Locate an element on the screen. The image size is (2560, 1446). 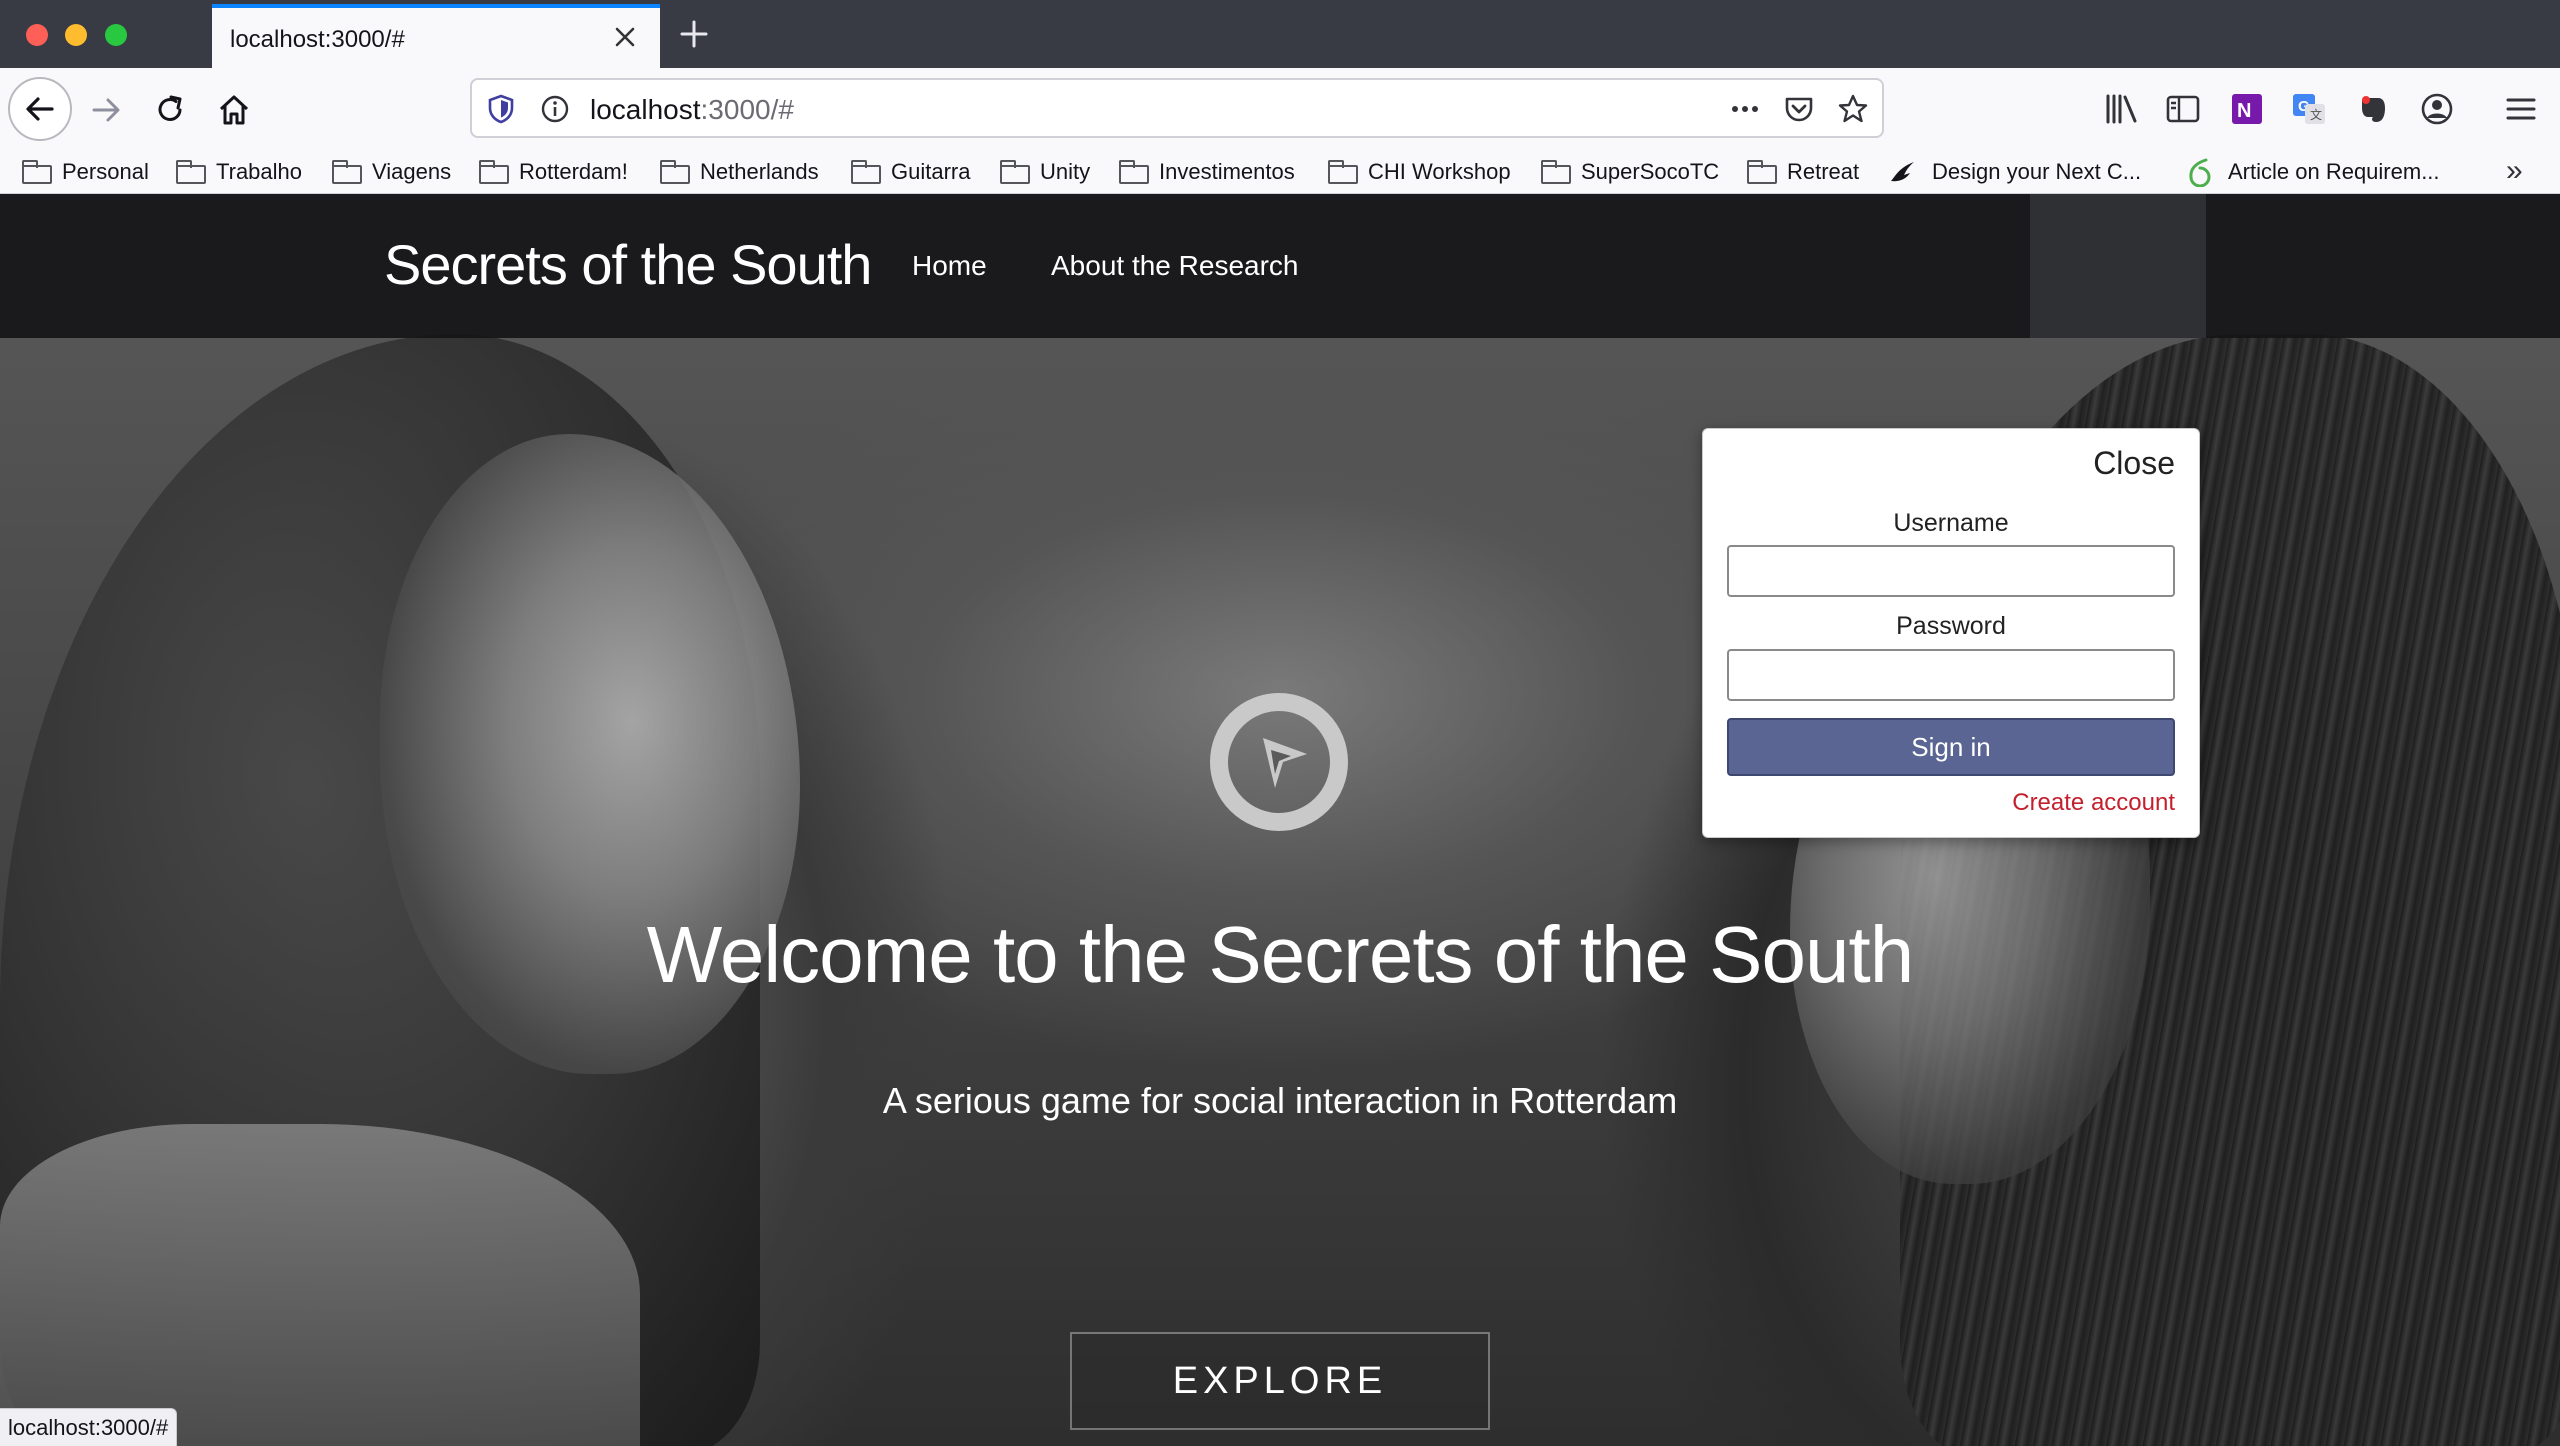
bookmark-folder: Retreat is located at coordinates (1803, 172).